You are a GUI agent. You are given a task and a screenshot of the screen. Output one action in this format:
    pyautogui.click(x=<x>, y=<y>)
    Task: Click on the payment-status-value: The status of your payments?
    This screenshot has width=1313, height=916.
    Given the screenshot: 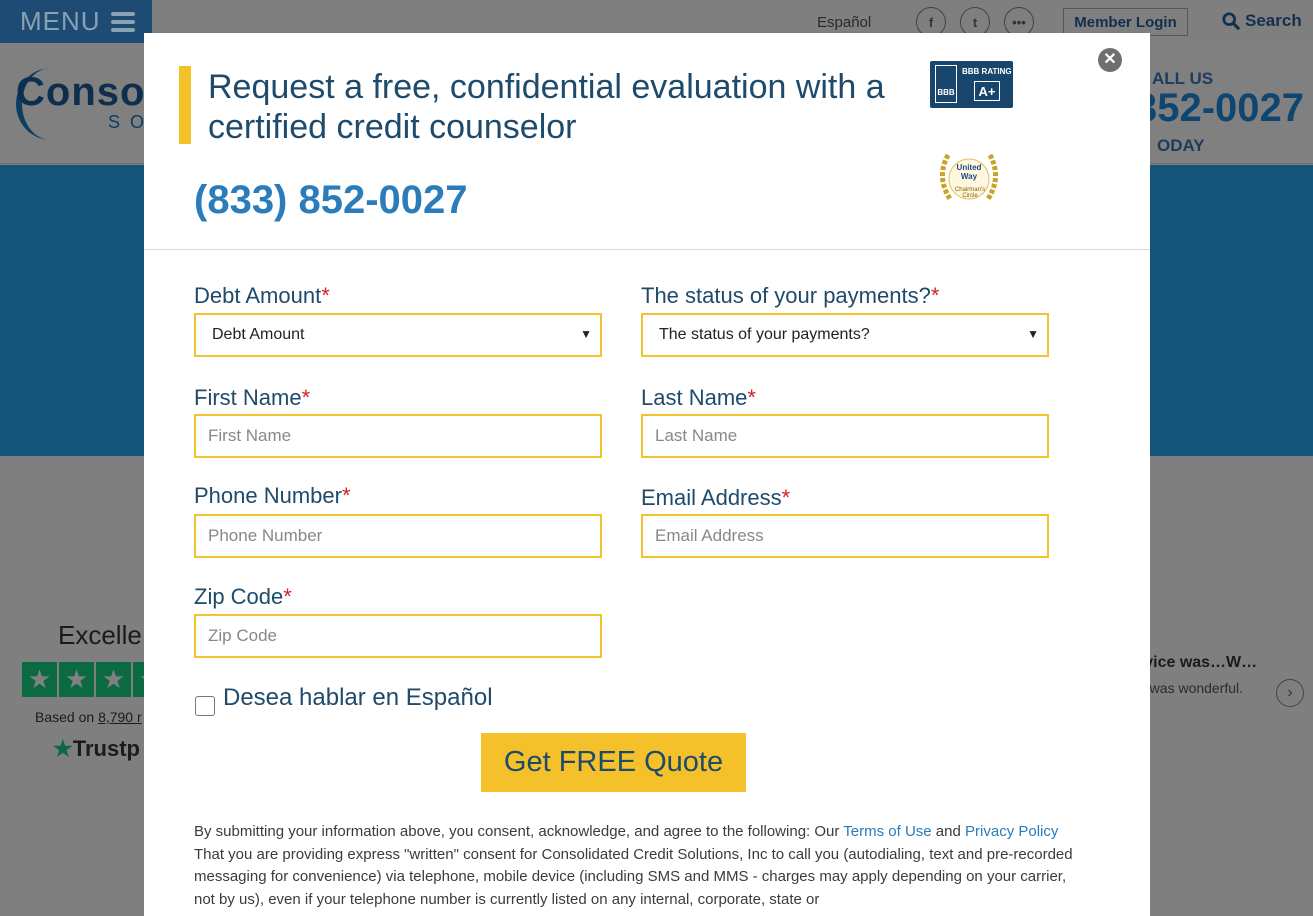 What is the action you would take?
    pyautogui.click(x=764, y=334)
    